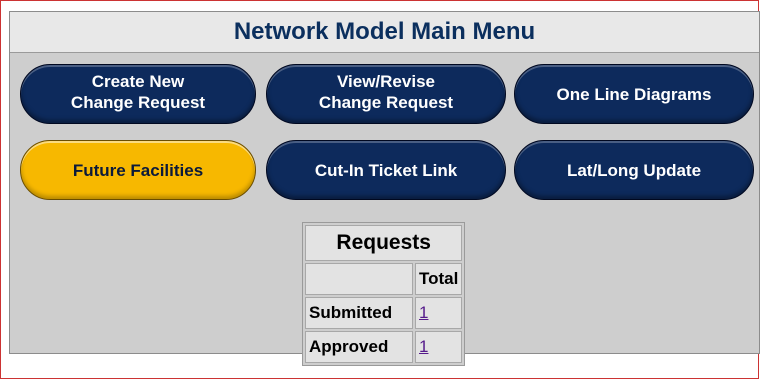 The height and width of the screenshot is (381, 761). What do you see at coordinates (634, 170) in the screenshot?
I see `lat-long-update-button: Lat/Long Update` at bounding box center [634, 170].